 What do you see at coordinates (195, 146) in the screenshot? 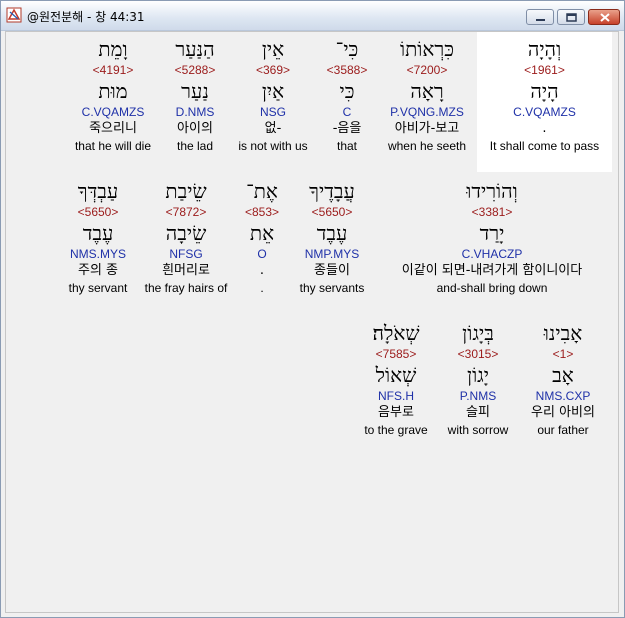
I see `english-gloss: the lad` at bounding box center [195, 146].